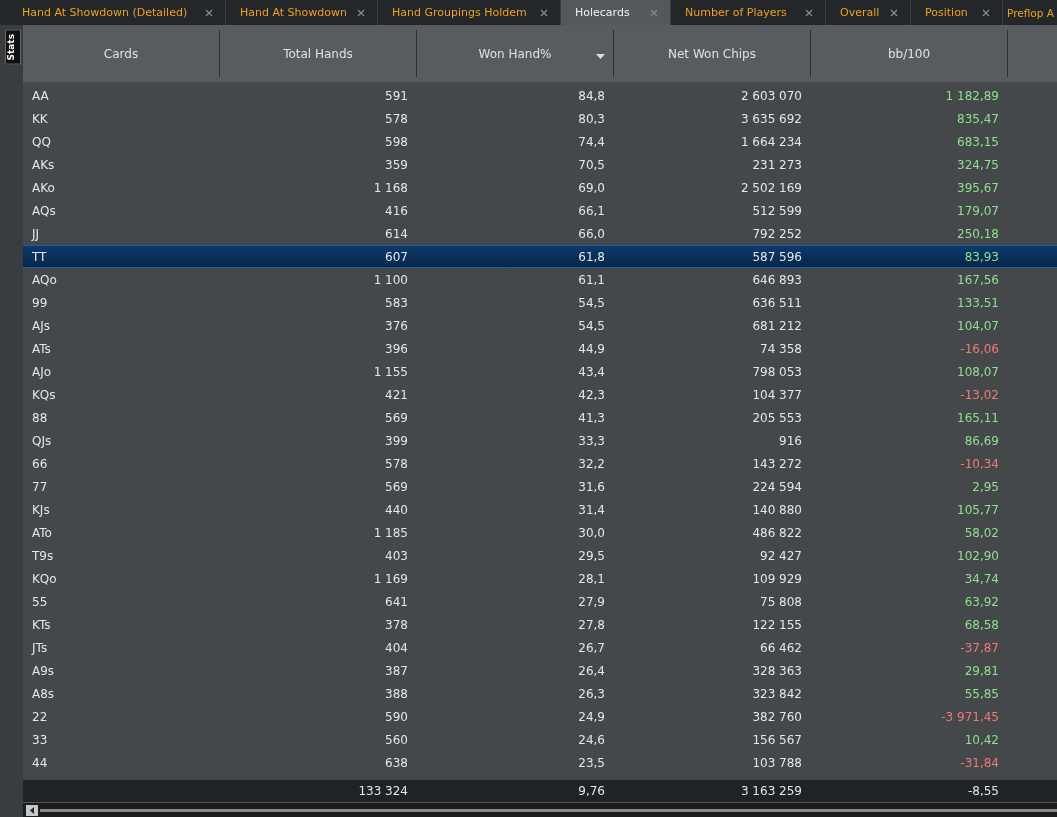  Describe the element at coordinates (540, 578) in the screenshot. I see `table-row: KQo 1 169 28,1 109 929 34,74` at that location.